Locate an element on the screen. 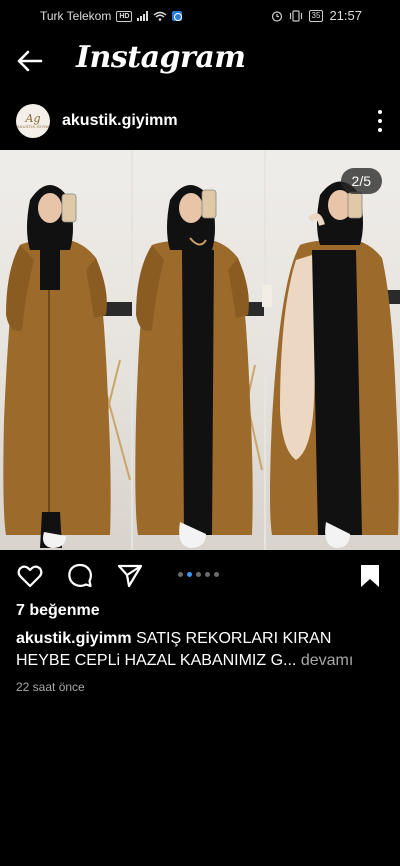 This screenshot has width=400, height=866. like-button is located at coordinates (30, 576).